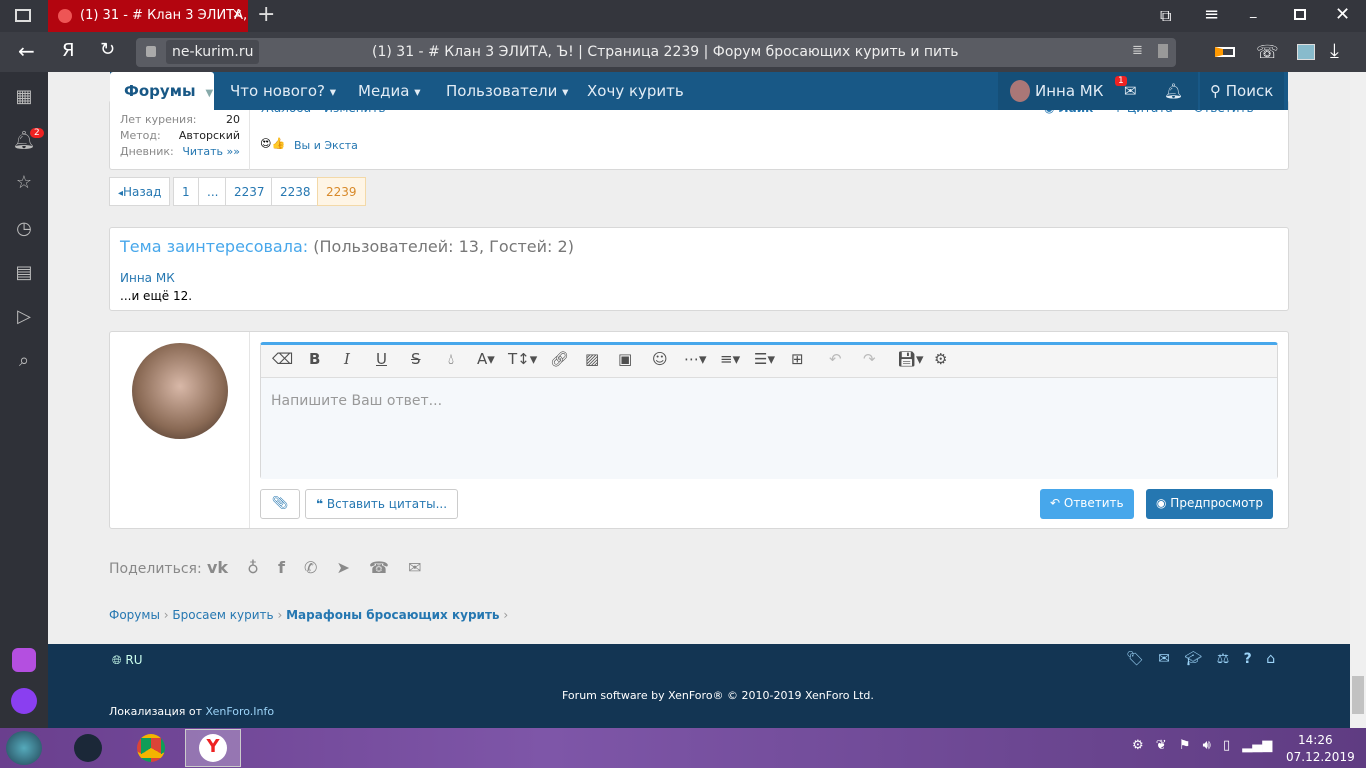 This screenshot has width=1366, height=768. What do you see at coordinates (1226, 745) in the screenshot?
I see `battery-icon: ▯` at bounding box center [1226, 745].